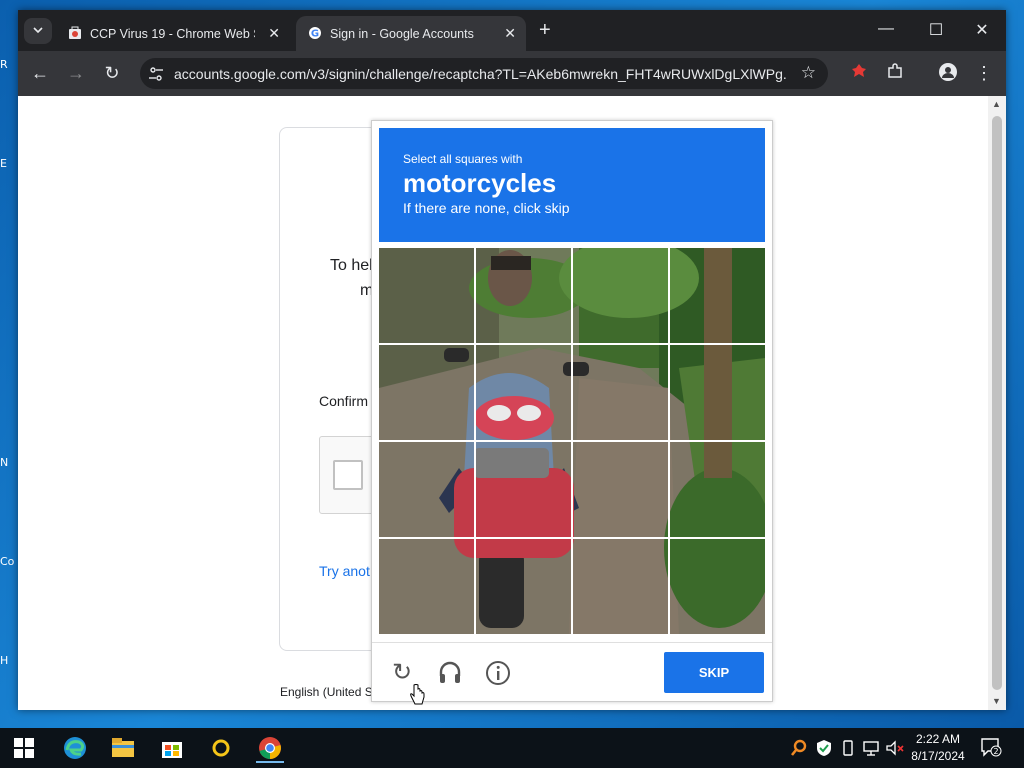 This screenshot has height=768, width=1024. I want to click on minimize-button: —, so click(886, 29).